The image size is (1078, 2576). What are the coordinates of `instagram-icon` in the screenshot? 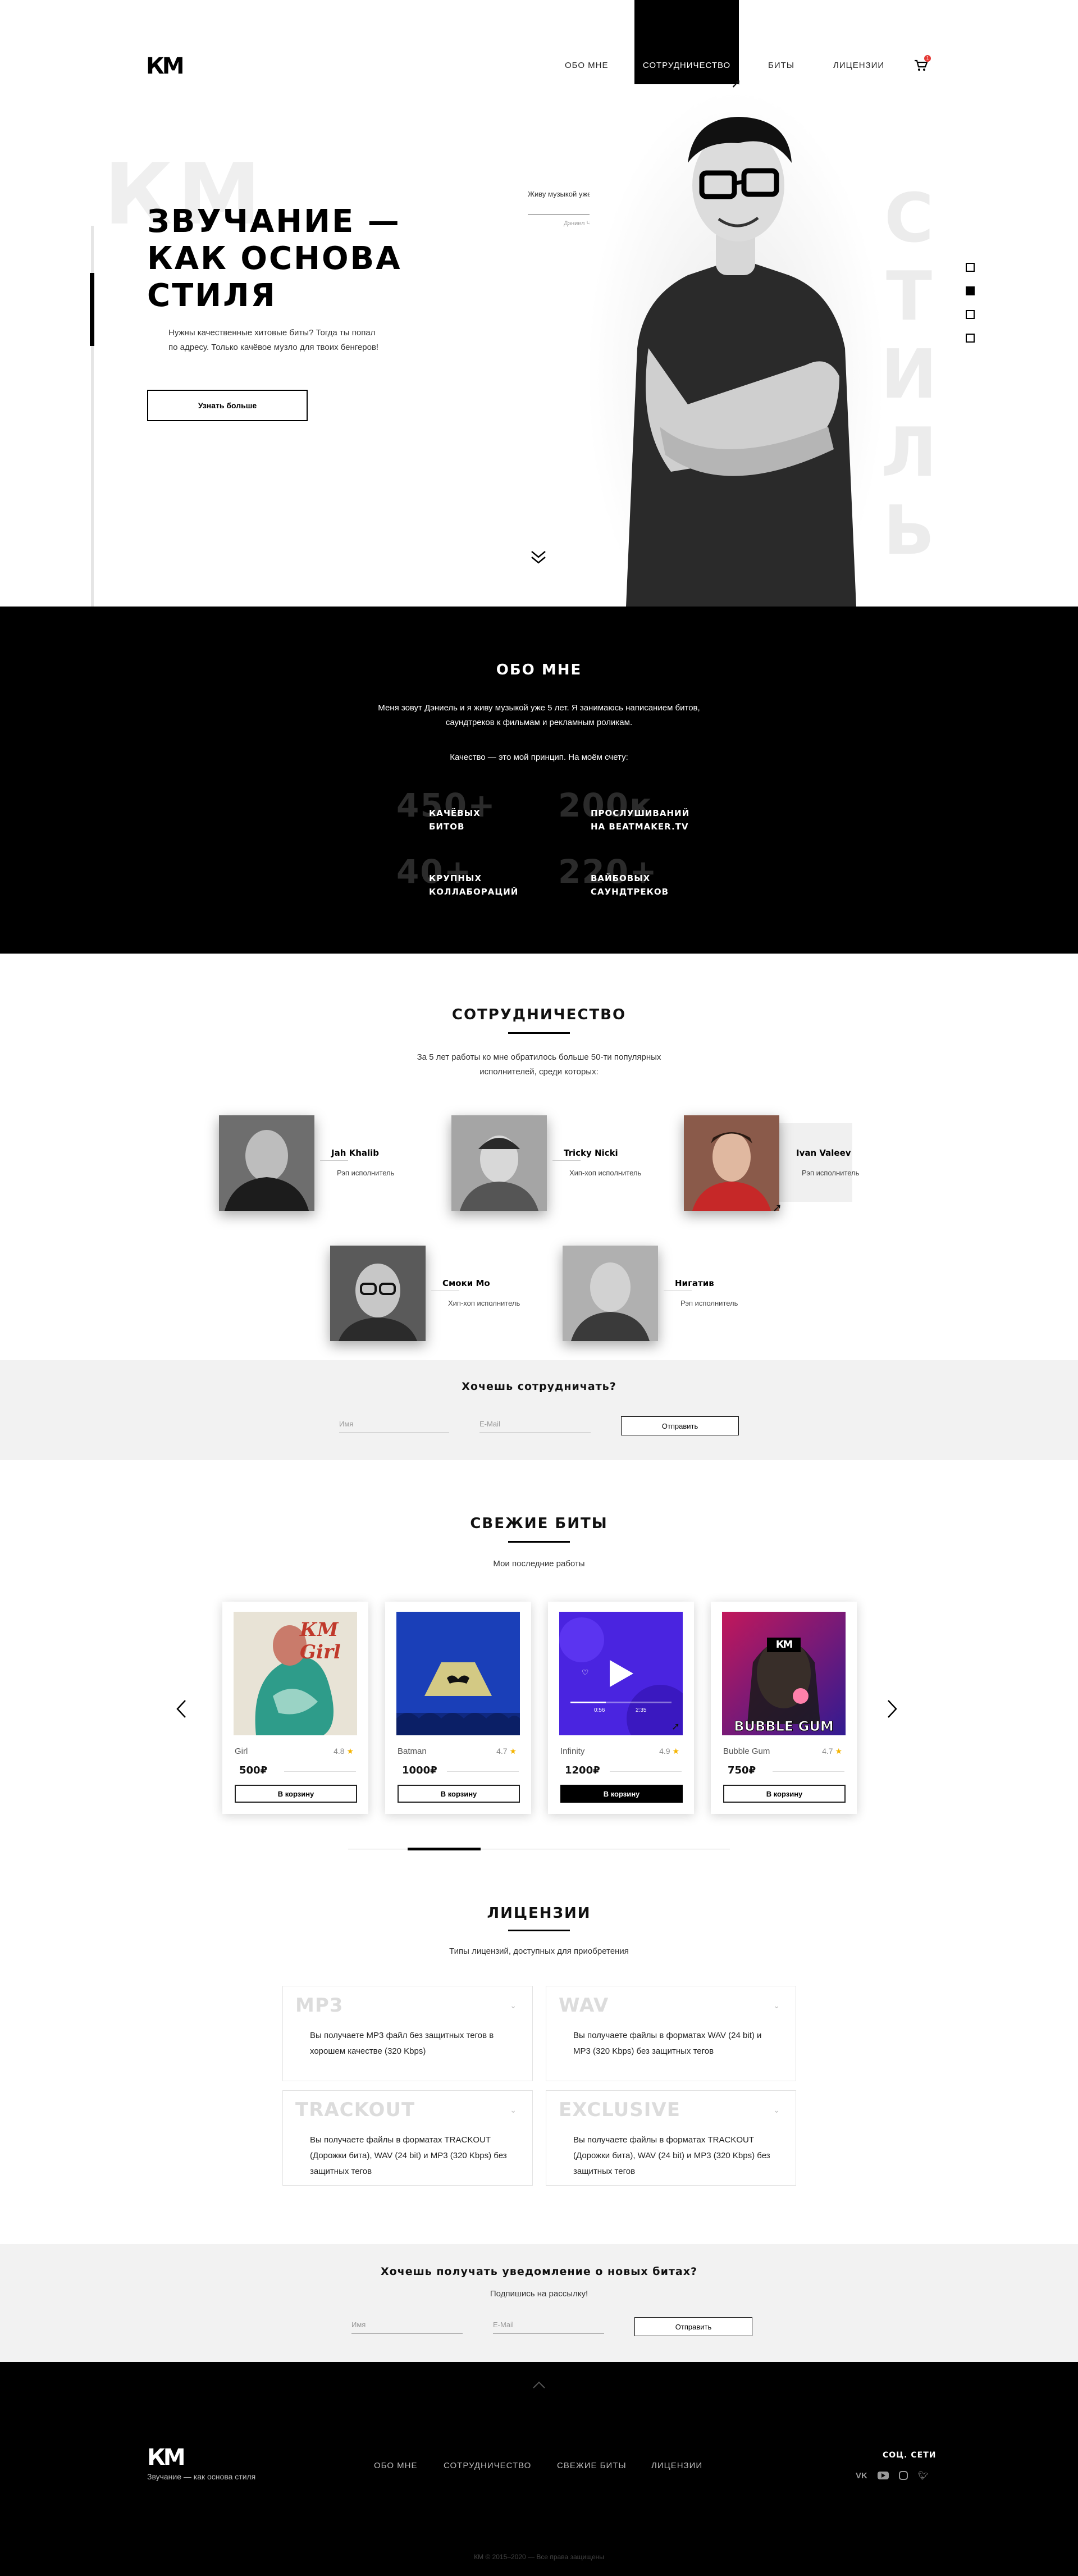 It's located at (903, 2475).